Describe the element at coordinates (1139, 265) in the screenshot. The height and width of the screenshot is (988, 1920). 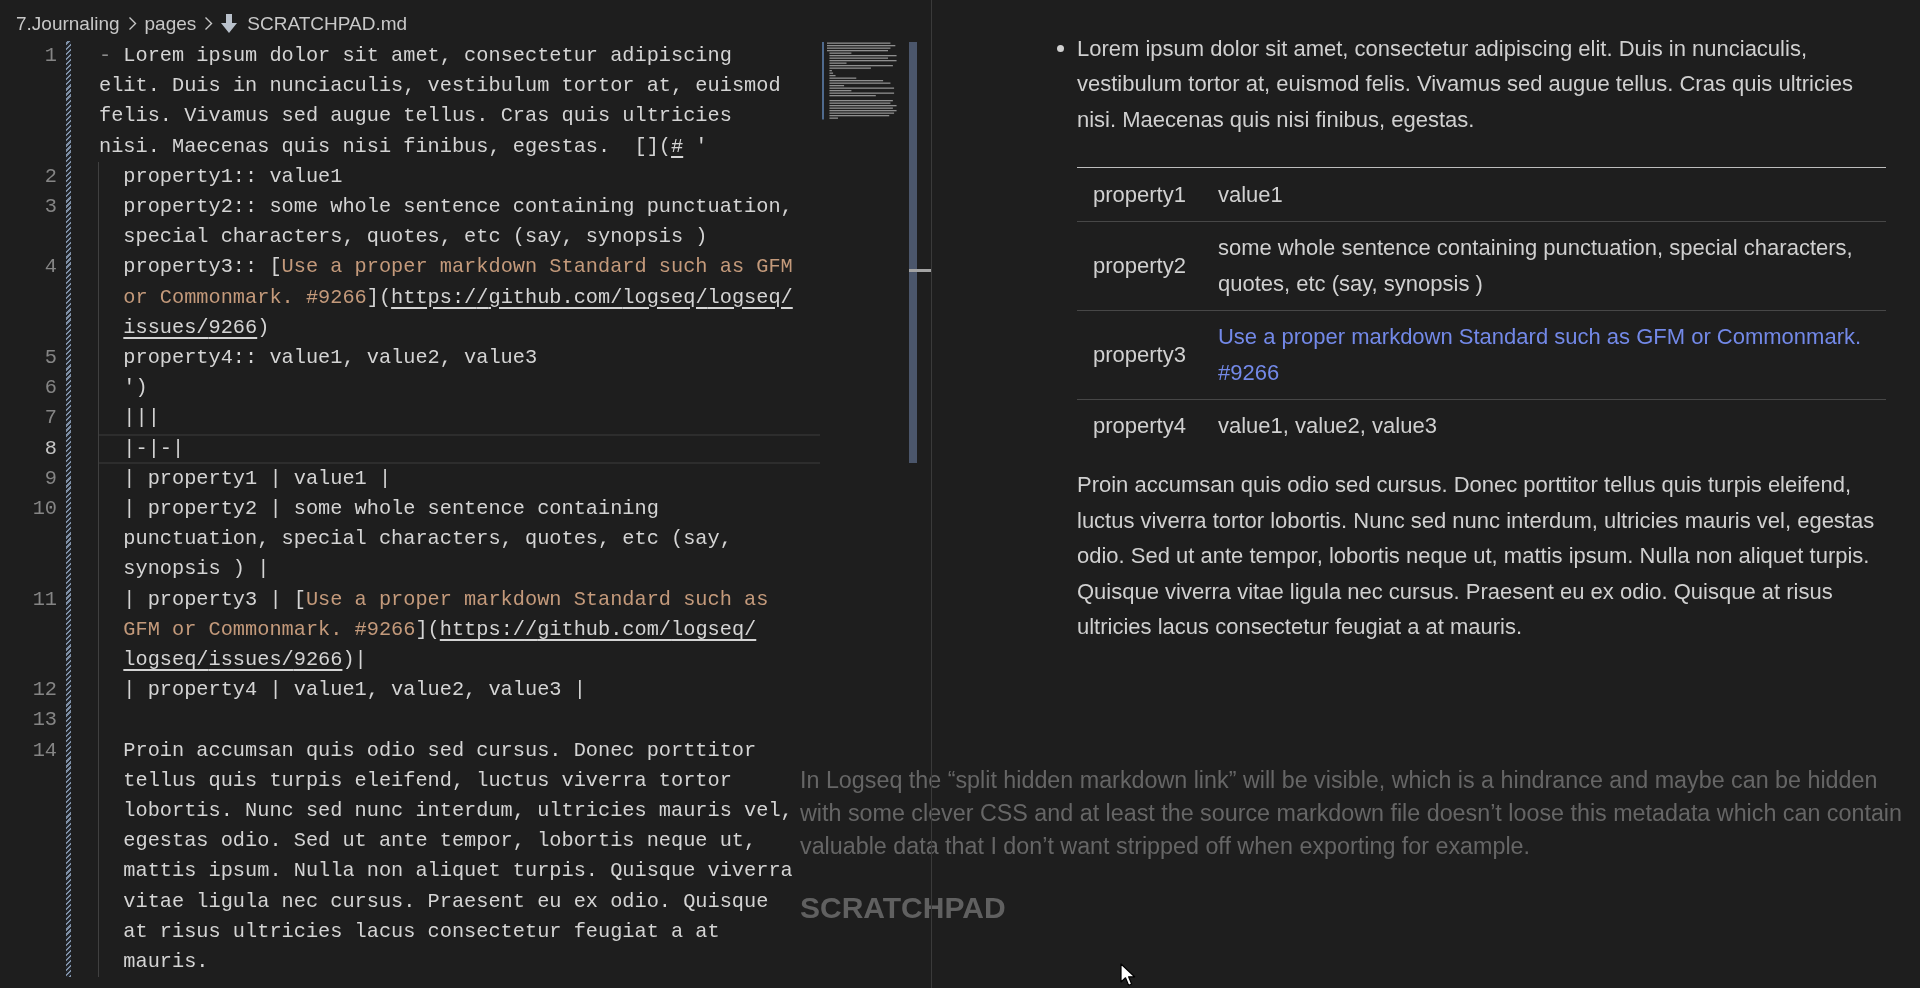
I see `table-cell: property2` at that location.